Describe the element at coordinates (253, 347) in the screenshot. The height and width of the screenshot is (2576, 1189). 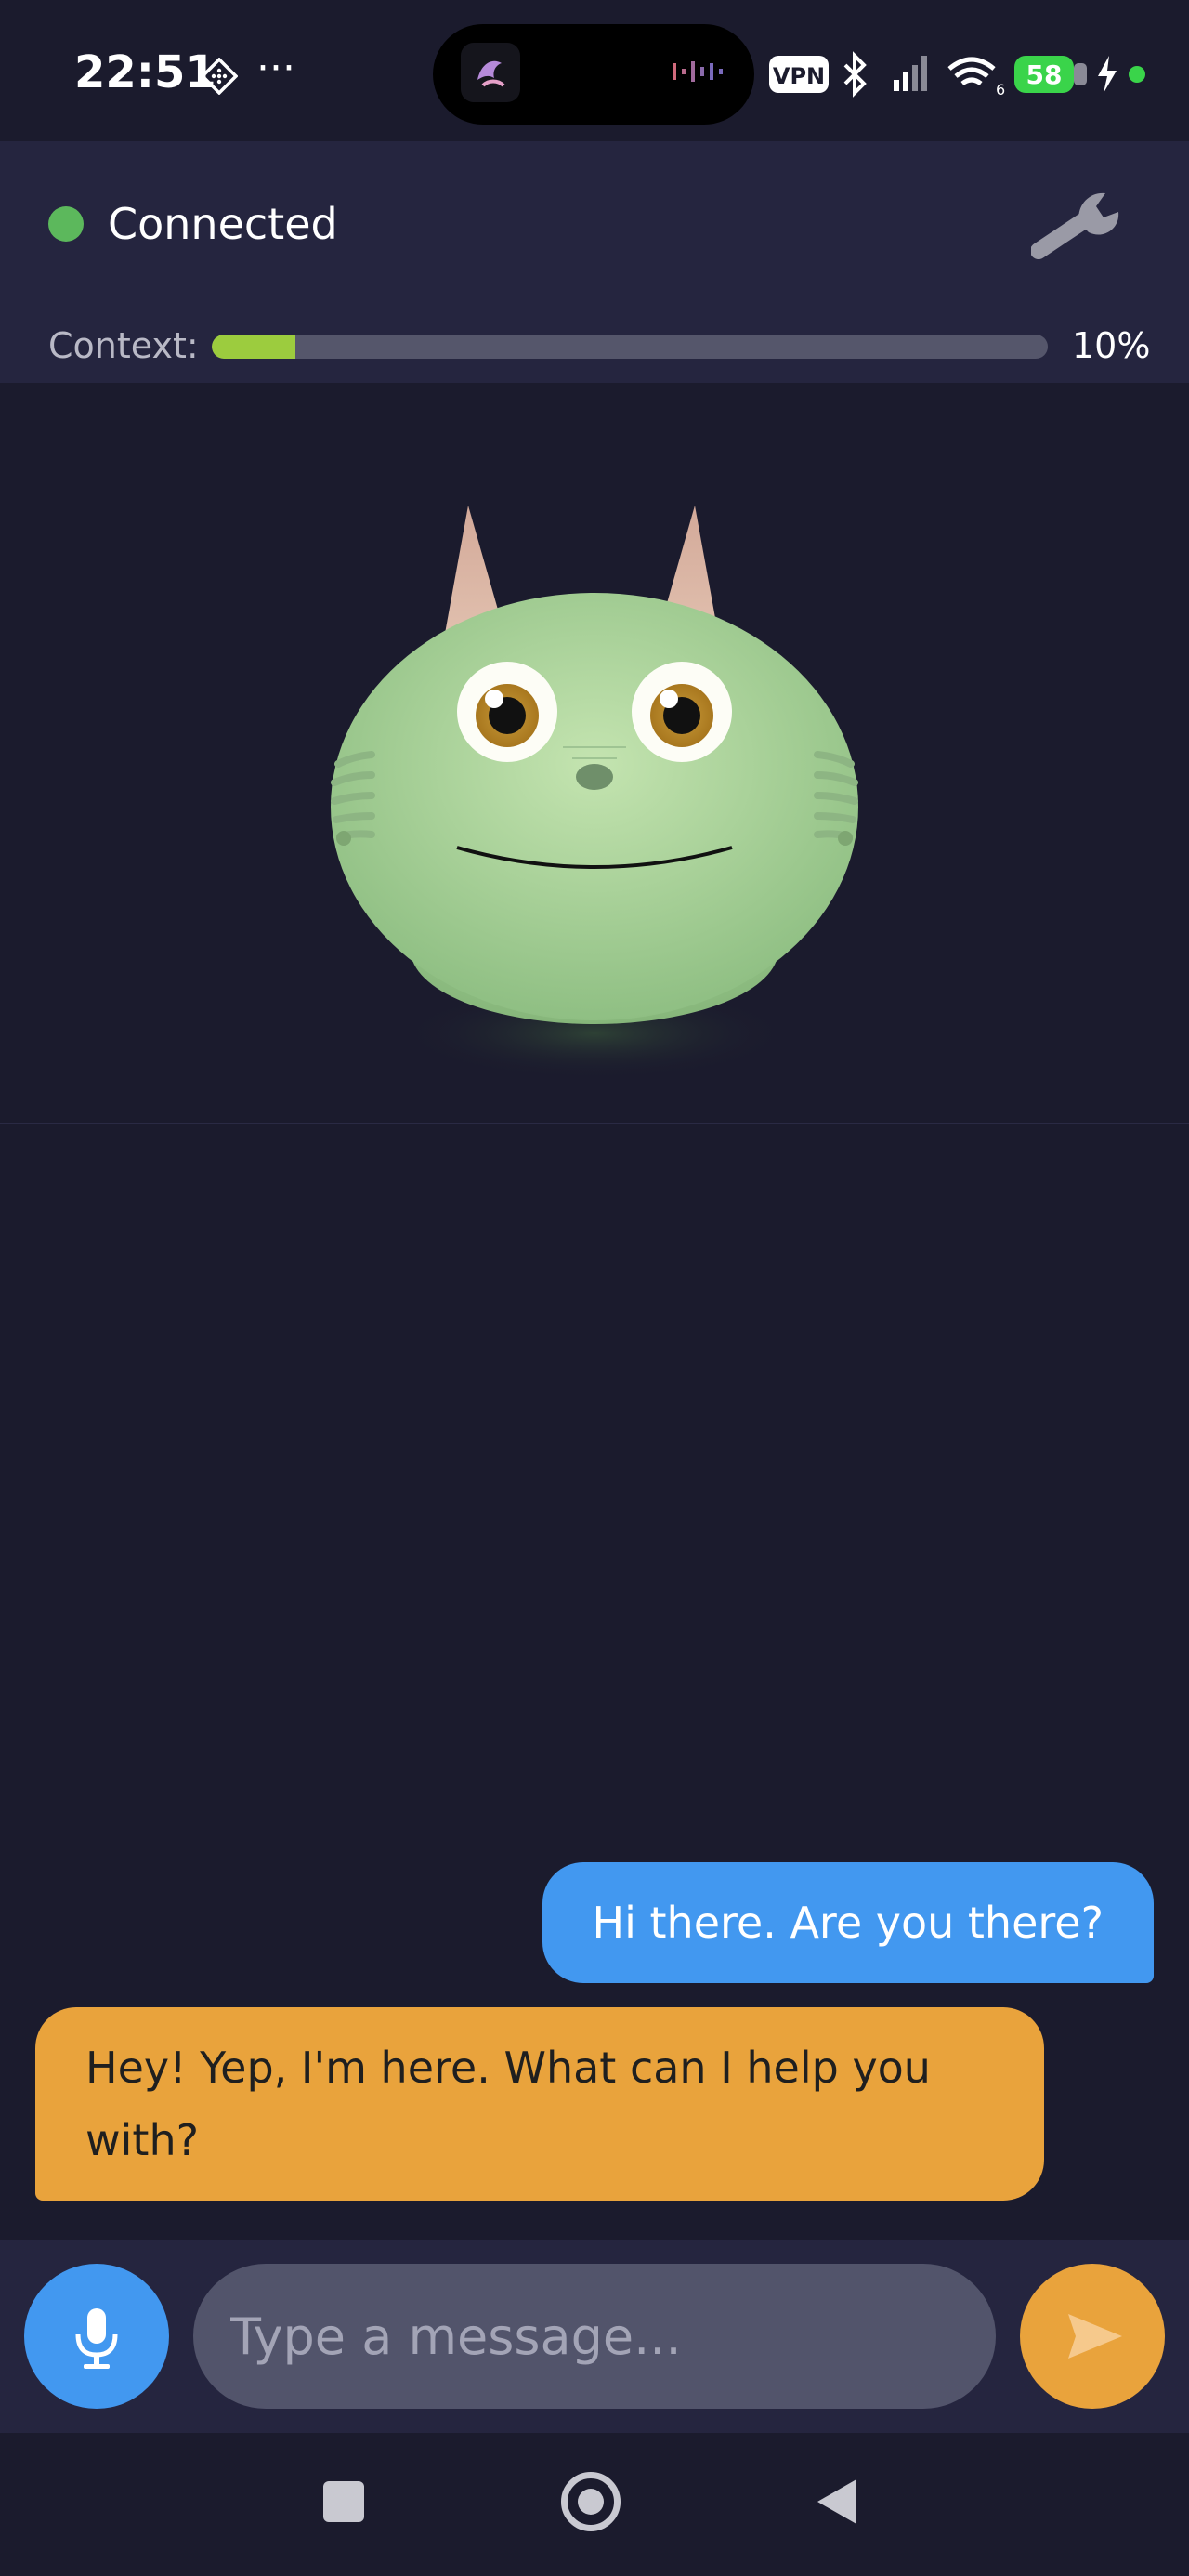
I see `context-progress-fill` at that location.